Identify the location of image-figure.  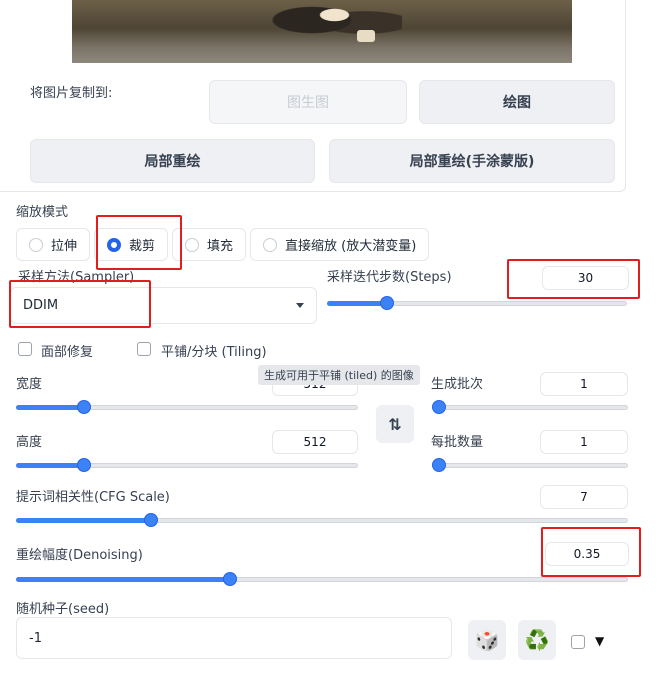
(327, 25).